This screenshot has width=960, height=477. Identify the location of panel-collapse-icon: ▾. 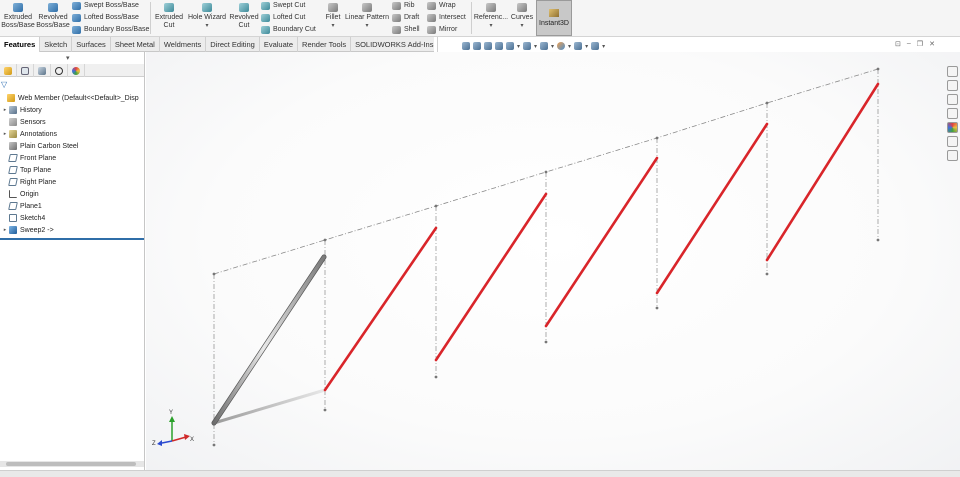
(68, 58).